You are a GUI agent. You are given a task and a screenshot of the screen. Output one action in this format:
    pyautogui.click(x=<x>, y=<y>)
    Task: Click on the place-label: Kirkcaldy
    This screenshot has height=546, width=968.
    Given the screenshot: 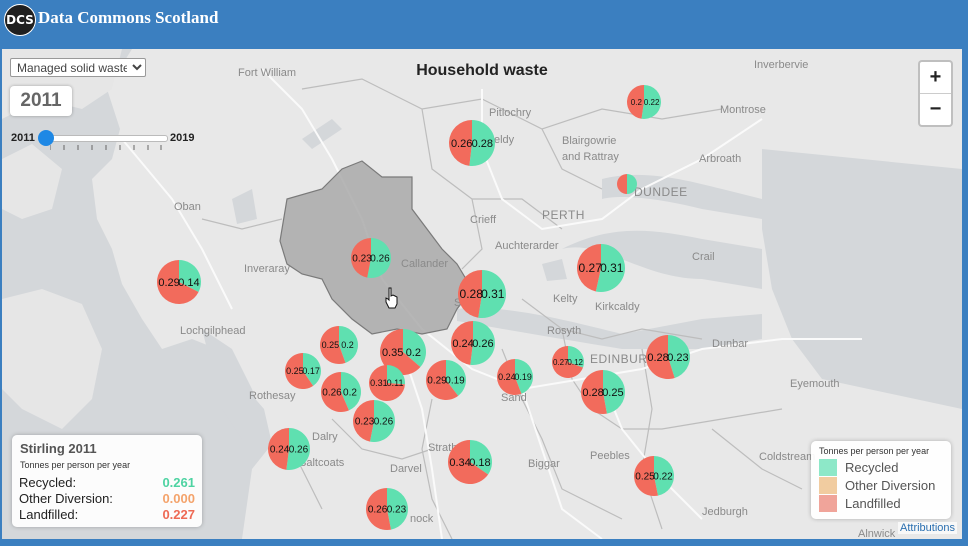 What is the action you would take?
    pyautogui.click(x=617, y=307)
    